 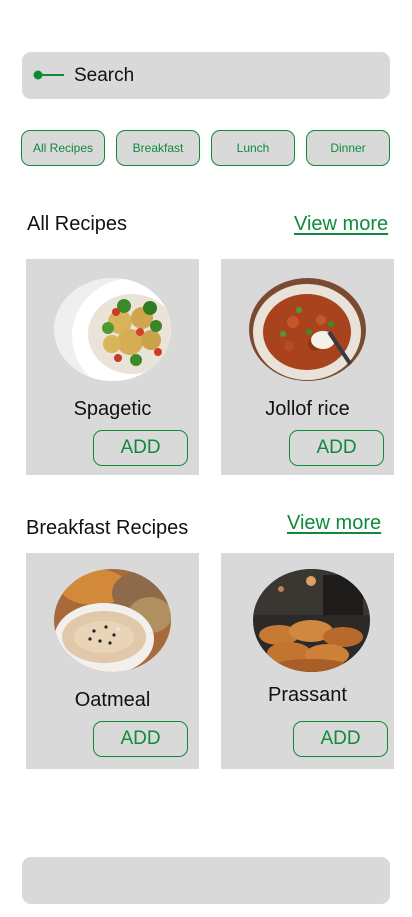 I want to click on recipe-name: Oatmeal, so click(x=112, y=700).